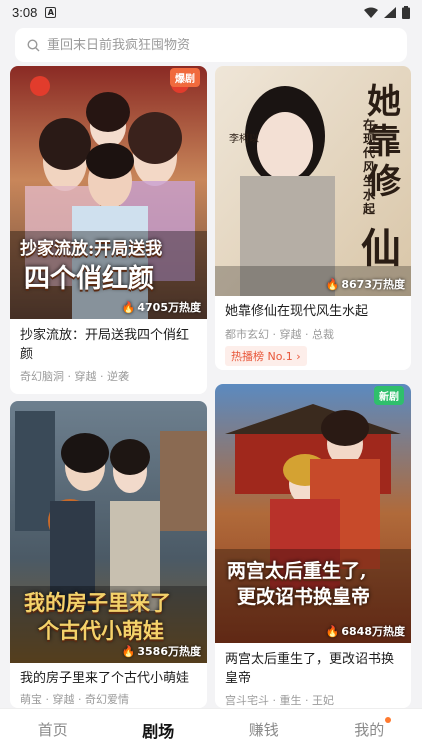  I want to click on hot-badge: 爆剧, so click(185, 77).